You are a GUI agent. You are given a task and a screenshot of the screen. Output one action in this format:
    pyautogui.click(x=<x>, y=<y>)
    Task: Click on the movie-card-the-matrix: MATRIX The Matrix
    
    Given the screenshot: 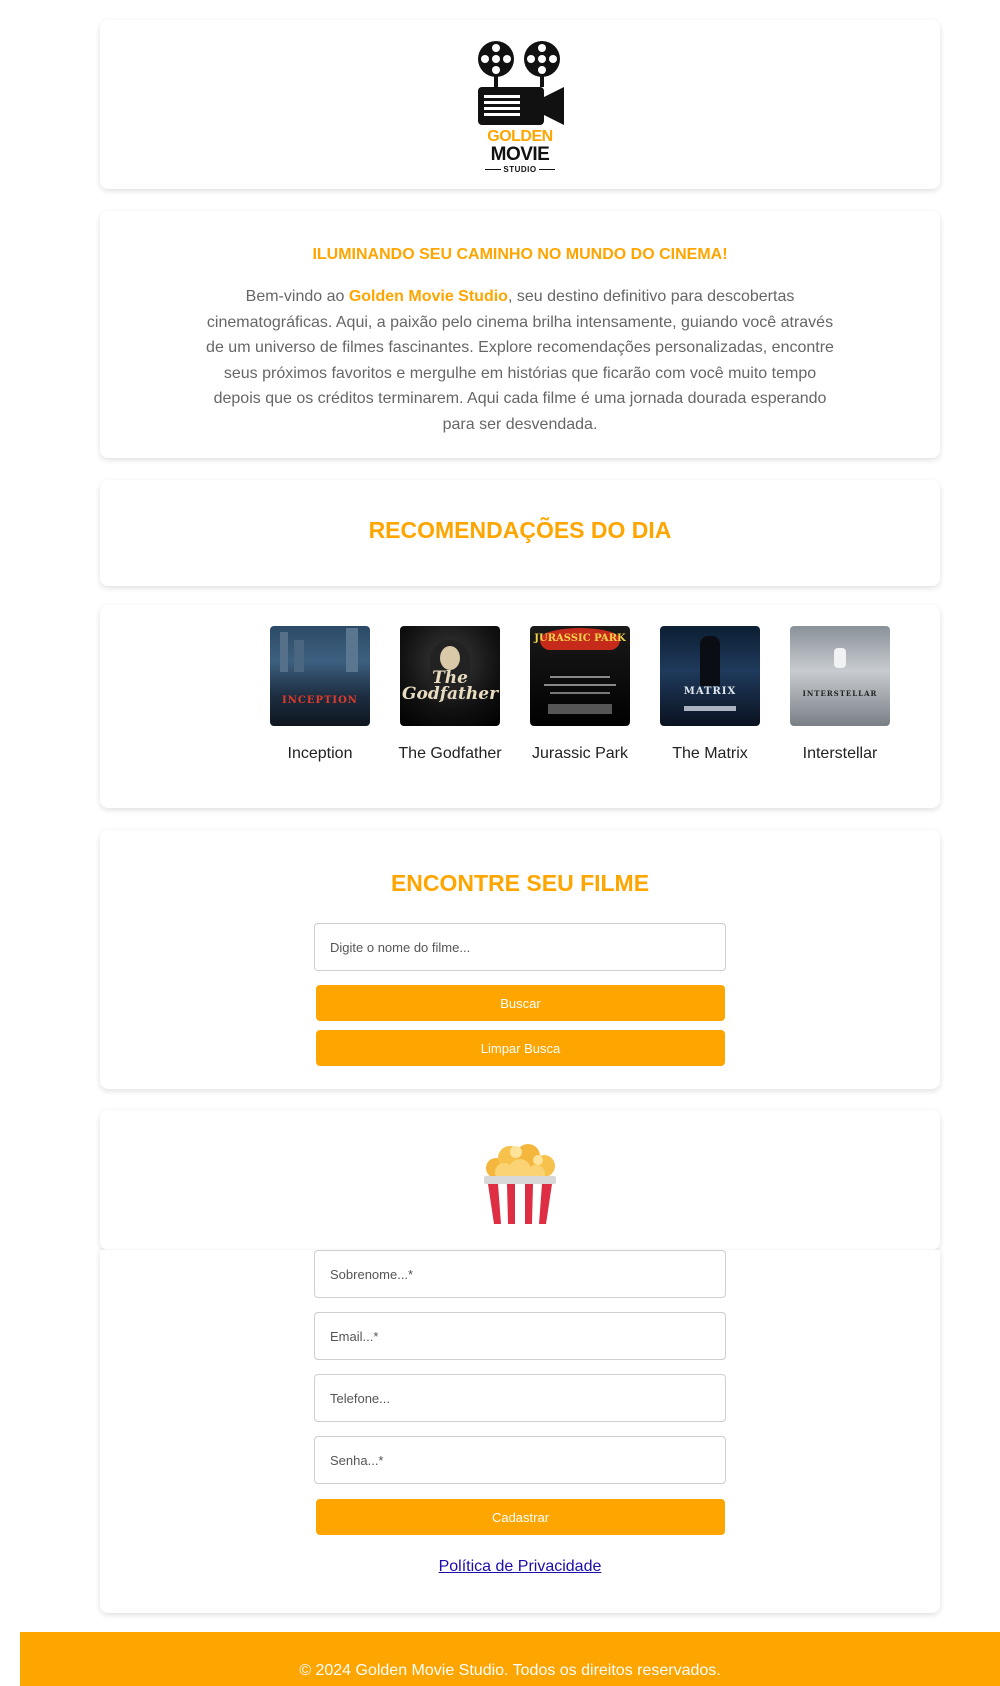 What is the action you would take?
    pyautogui.click(x=710, y=694)
    